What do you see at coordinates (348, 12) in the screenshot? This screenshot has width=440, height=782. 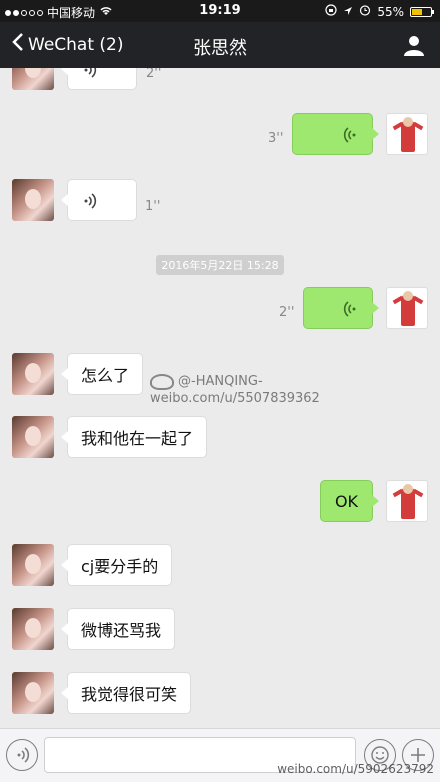 I see `location-icon` at bounding box center [348, 12].